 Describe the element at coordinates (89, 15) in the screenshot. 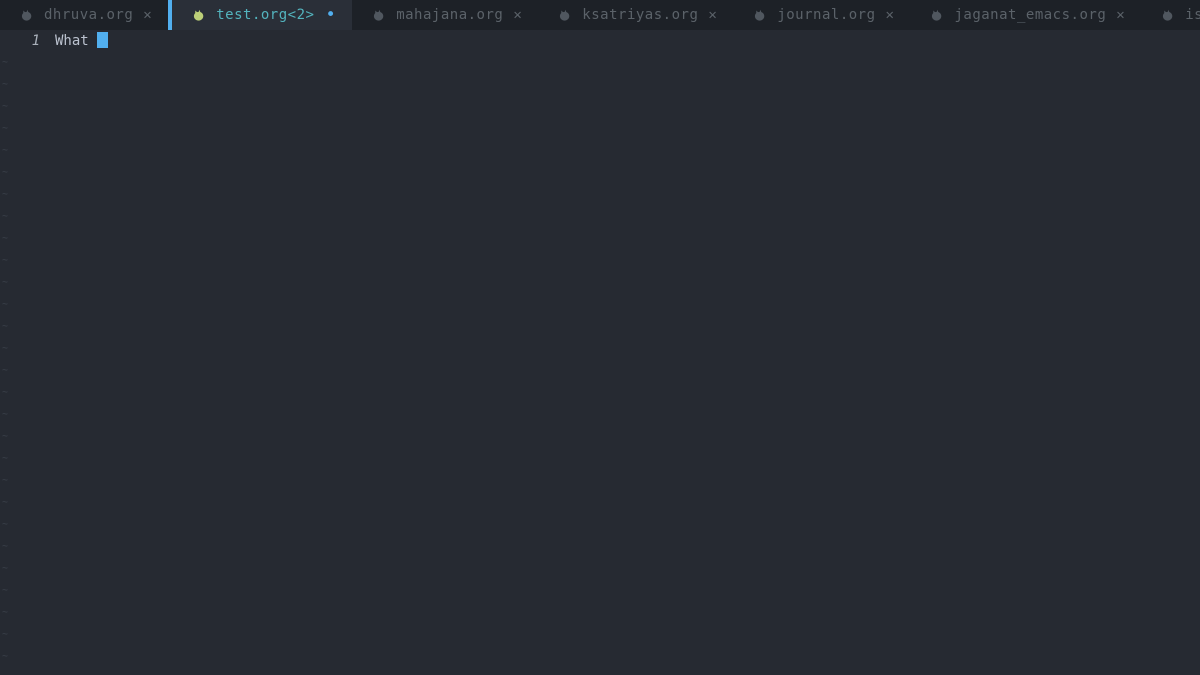

I see `tab-label: dhruva.org` at that location.